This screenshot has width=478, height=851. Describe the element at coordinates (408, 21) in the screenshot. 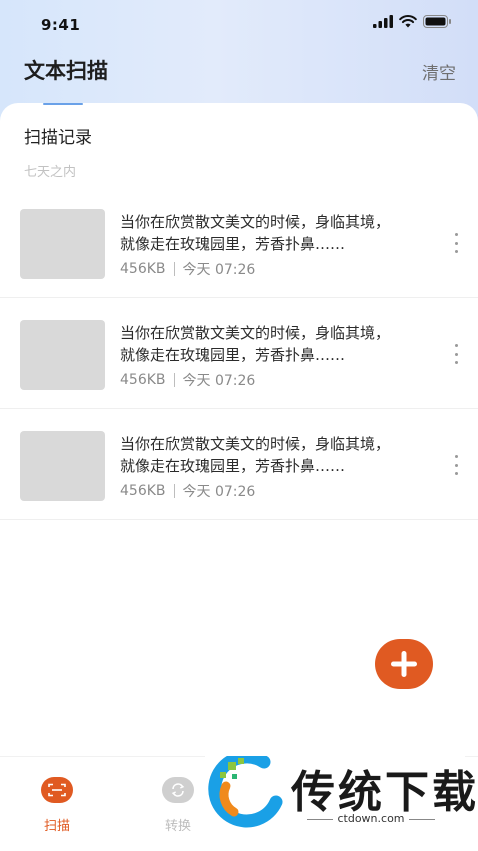

I see `wifi-icon` at that location.